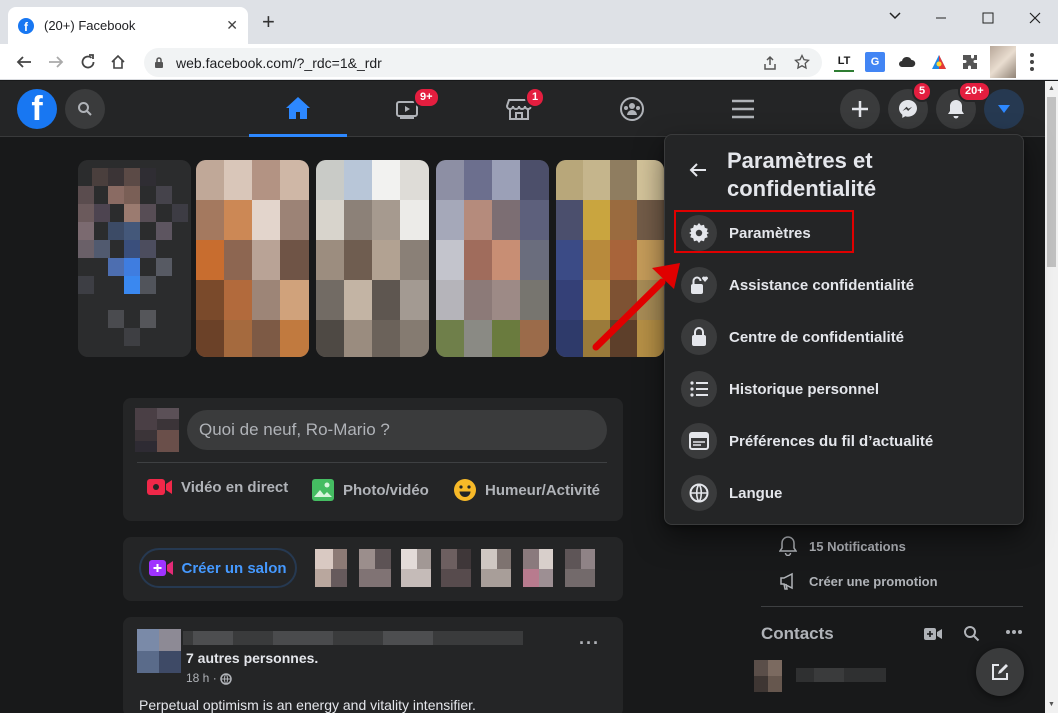 This screenshot has height=713, width=1058. I want to click on languagetool-extension-icon: LT, so click(844, 62).